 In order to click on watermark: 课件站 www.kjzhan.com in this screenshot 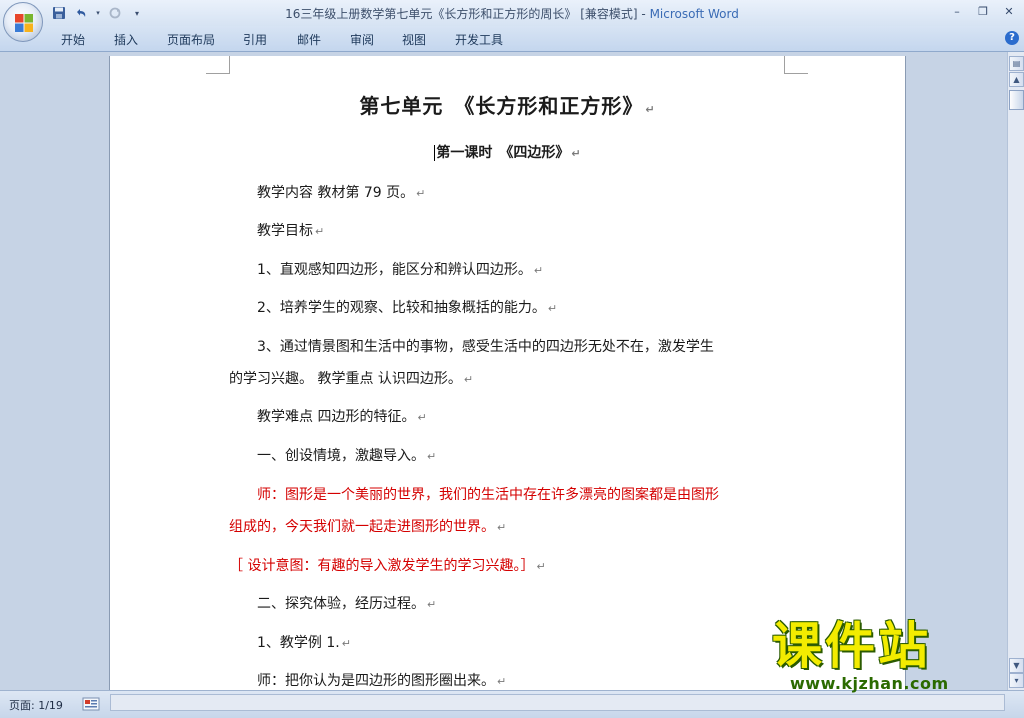, I will do `click(890, 657)`.